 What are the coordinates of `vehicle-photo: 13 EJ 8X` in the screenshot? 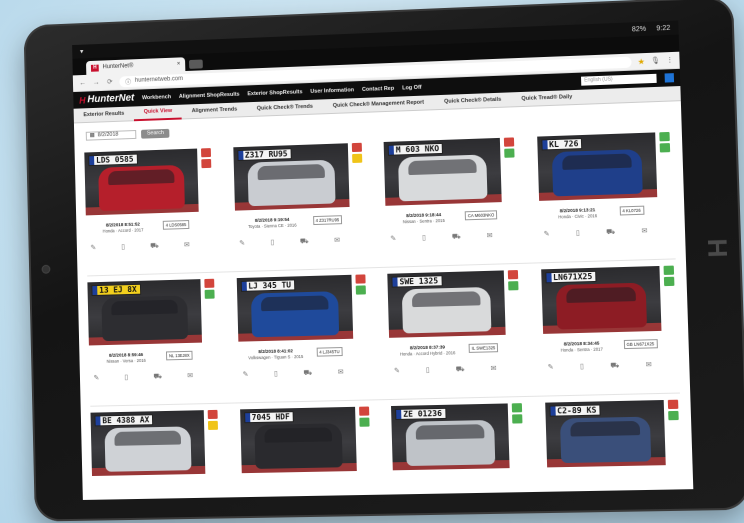 It's located at (144, 312).